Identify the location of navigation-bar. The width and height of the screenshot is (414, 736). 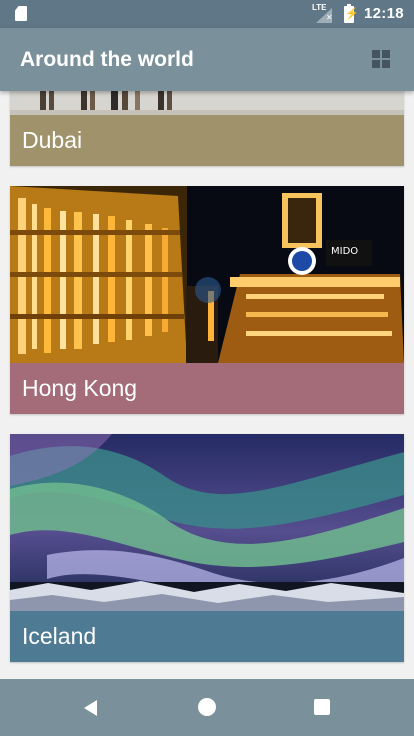
(207, 707).